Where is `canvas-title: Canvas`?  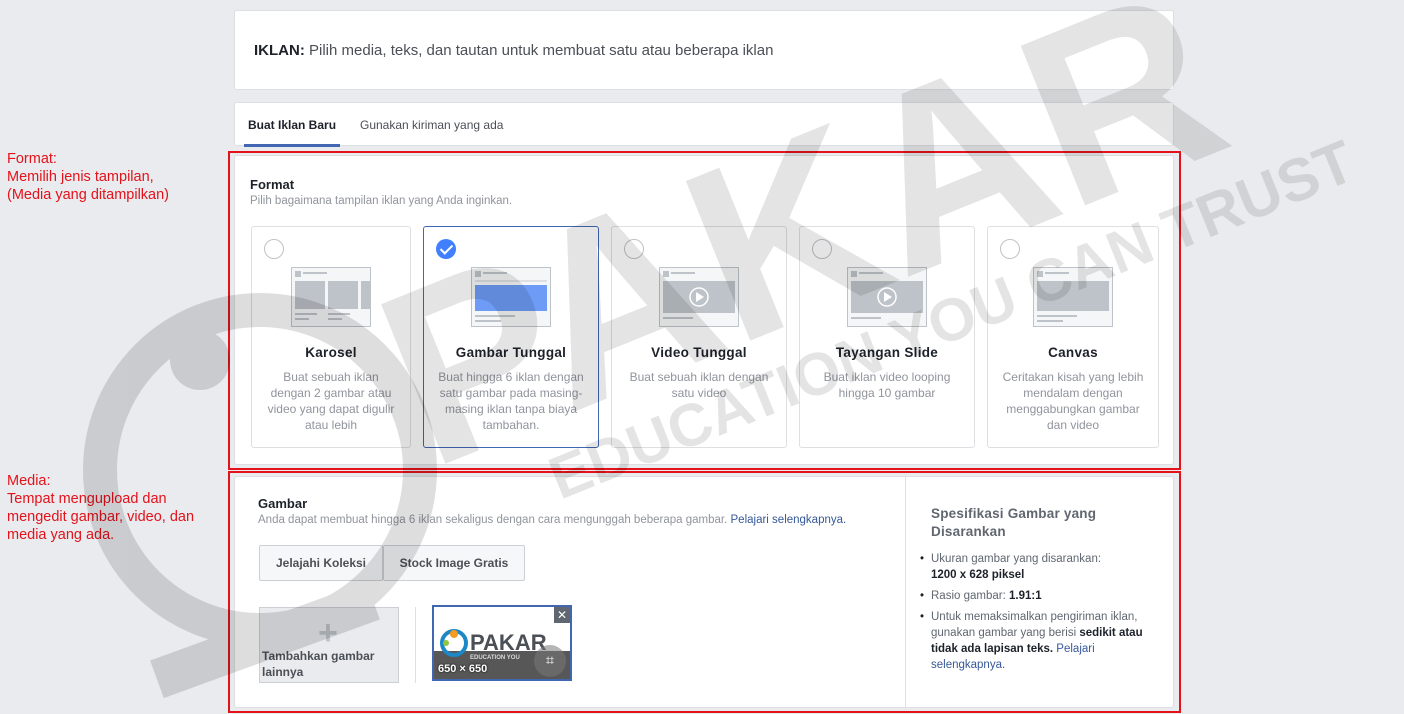
canvas-title: Canvas is located at coordinates (1073, 352).